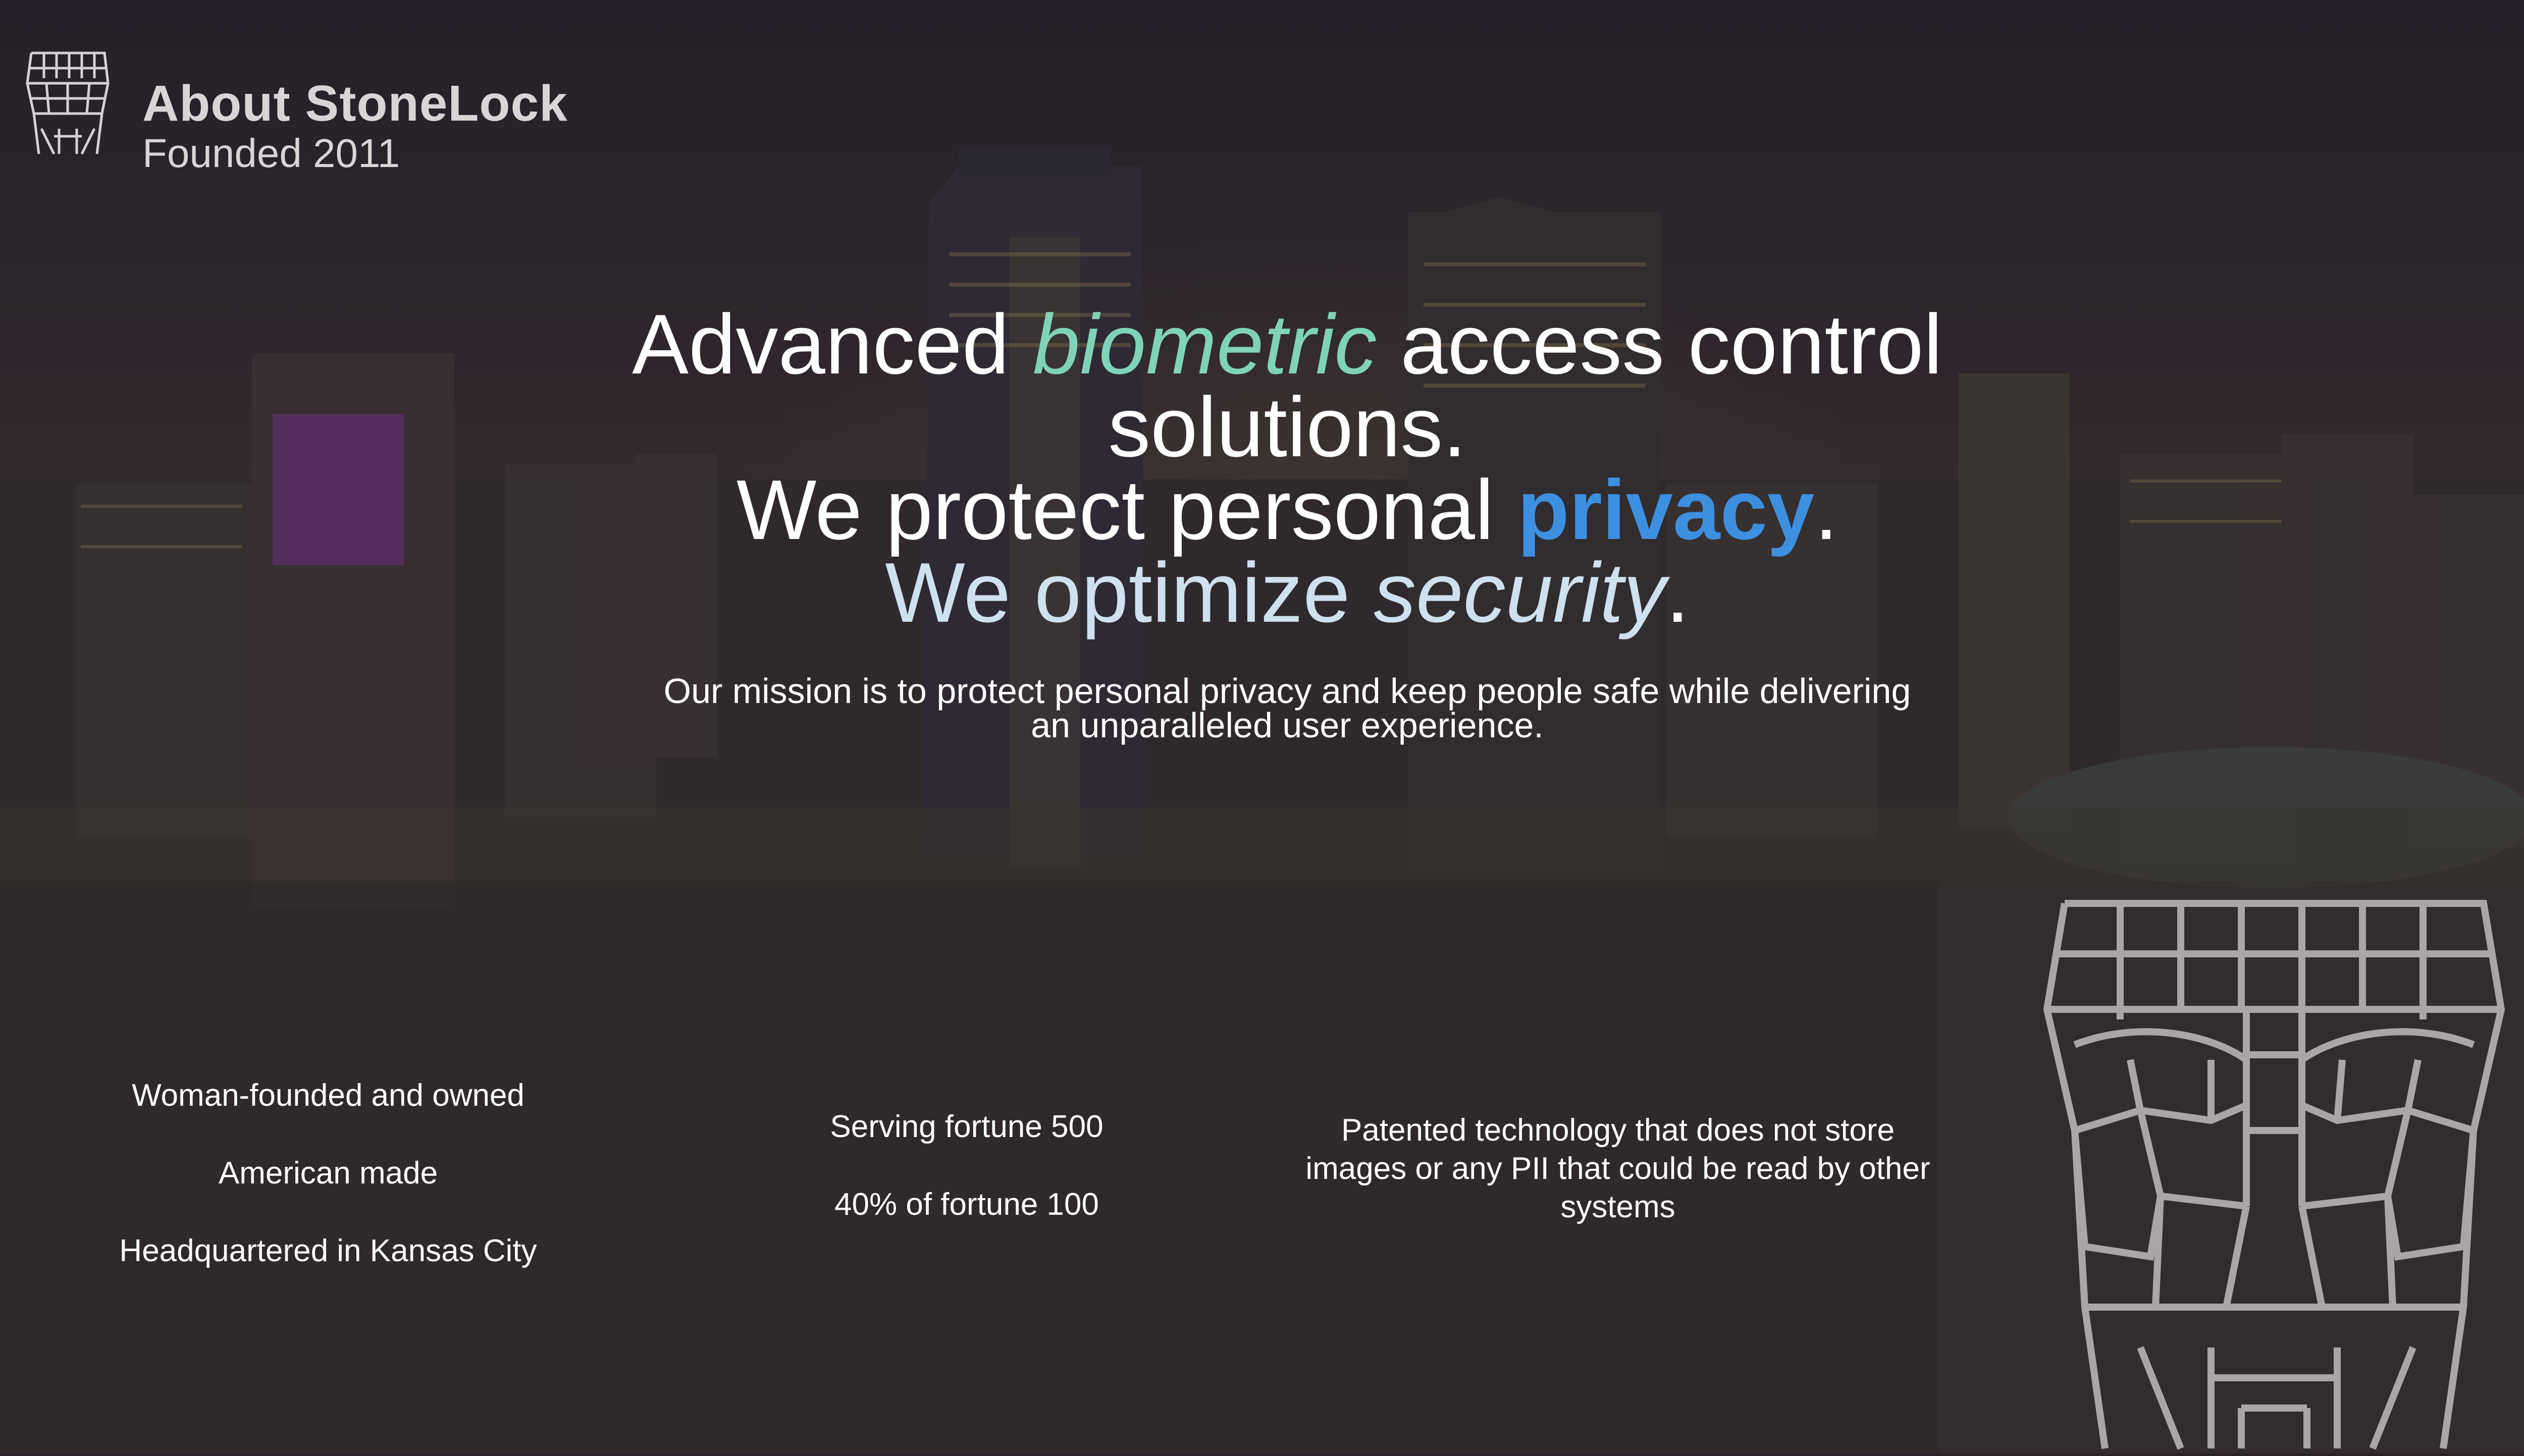 This screenshot has height=1456, width=2524. Describe the element at coordinates (1660, 344) in the screenshot. I see `hero-line-1-after: access control` at that location.